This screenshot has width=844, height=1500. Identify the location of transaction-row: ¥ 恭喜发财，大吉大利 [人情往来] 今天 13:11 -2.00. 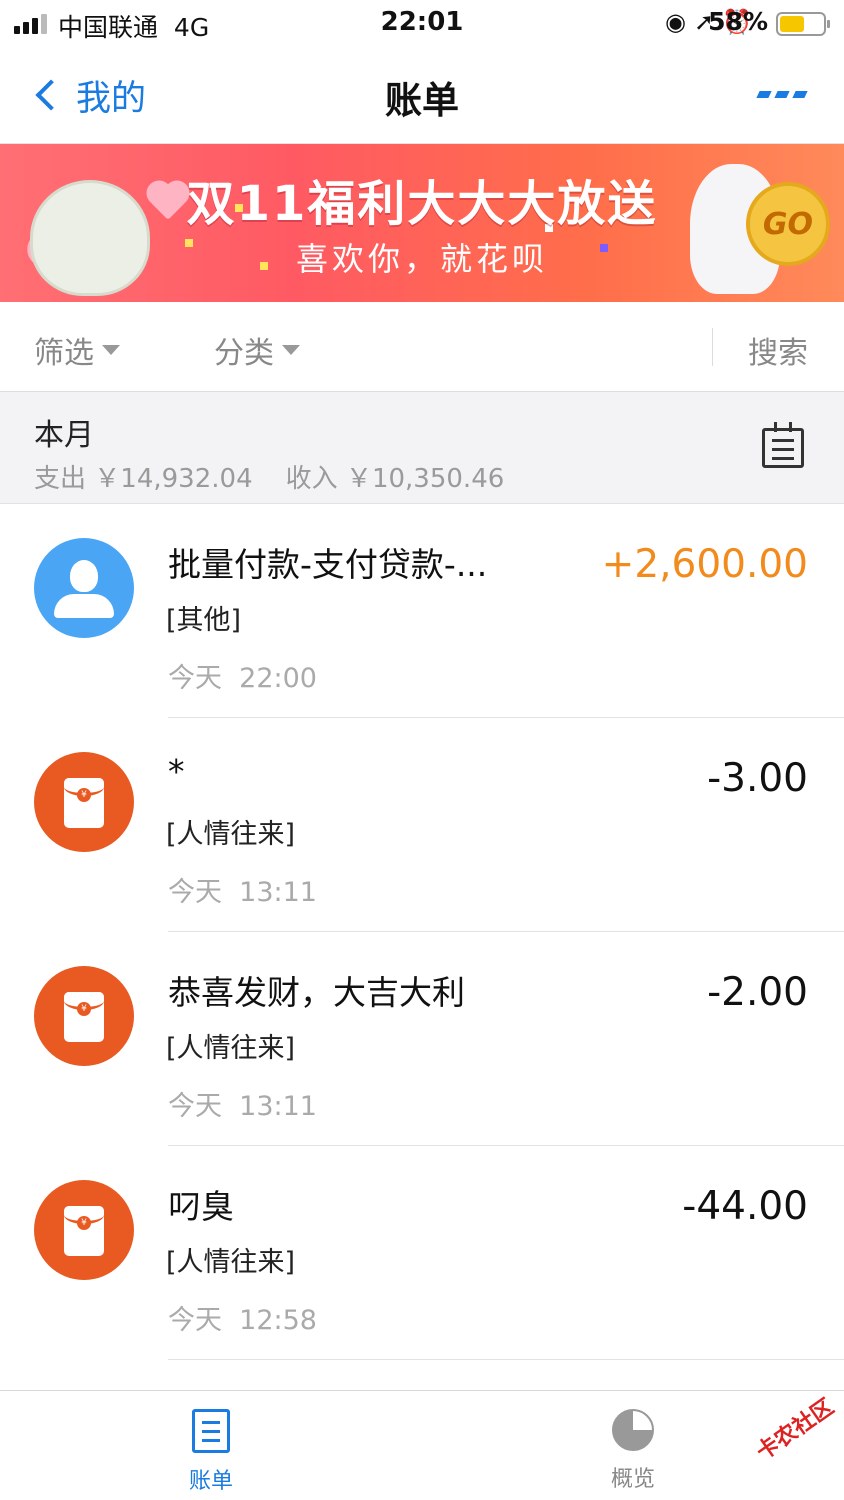
(422, 1039).